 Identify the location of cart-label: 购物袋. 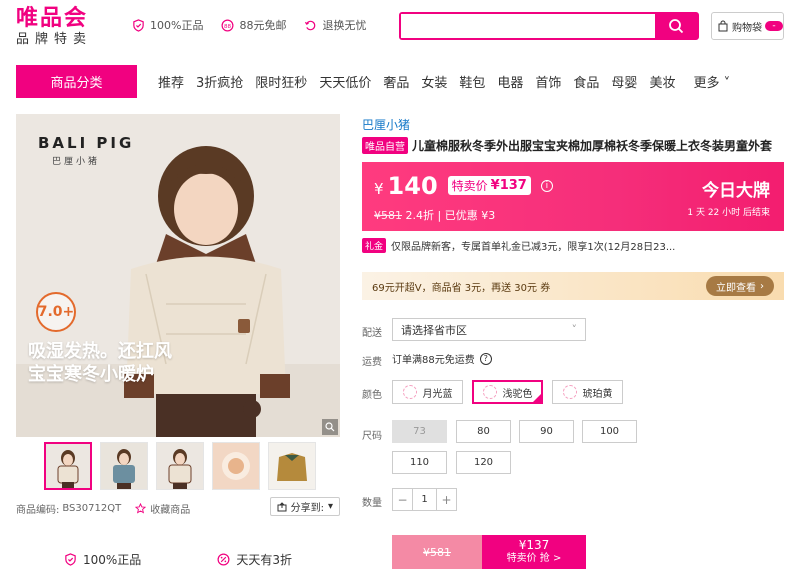
(747, 28).